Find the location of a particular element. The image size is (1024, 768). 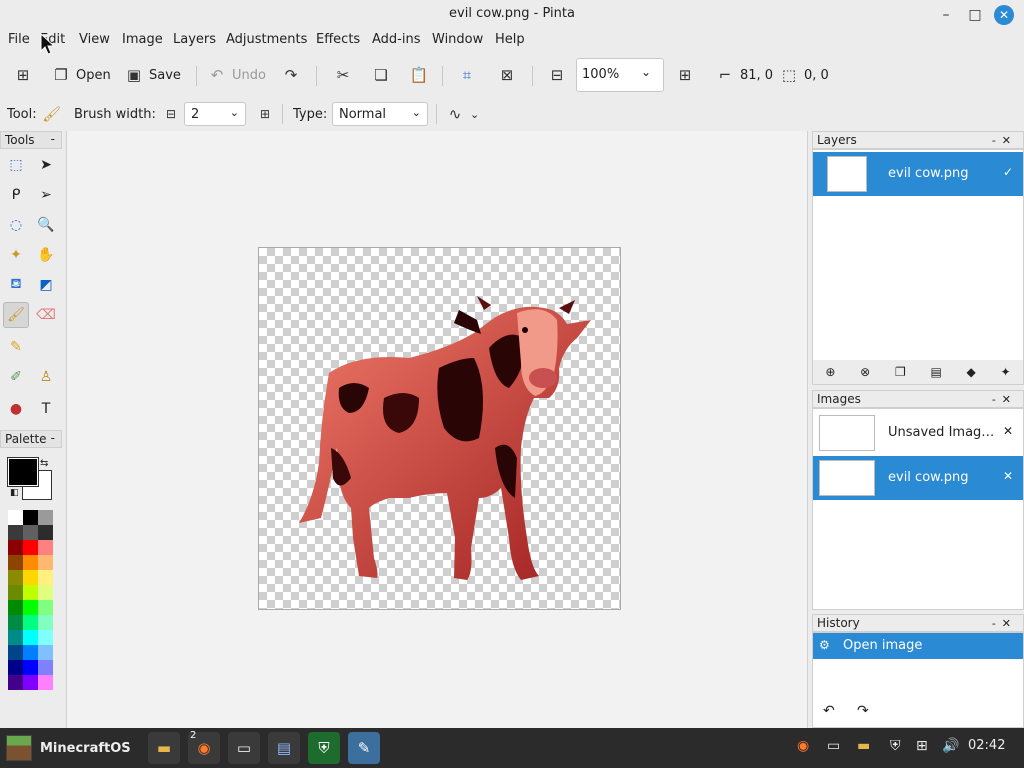

ellipse-select-tool: ◌ is located at coordinates (16, 225).